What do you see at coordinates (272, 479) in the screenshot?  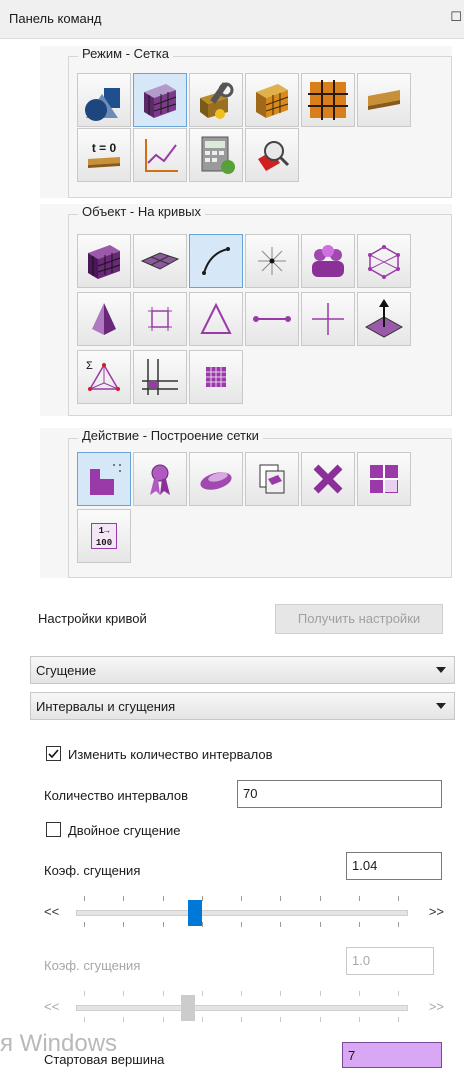 I see `copy-icon` at bounding box center [272, 479].